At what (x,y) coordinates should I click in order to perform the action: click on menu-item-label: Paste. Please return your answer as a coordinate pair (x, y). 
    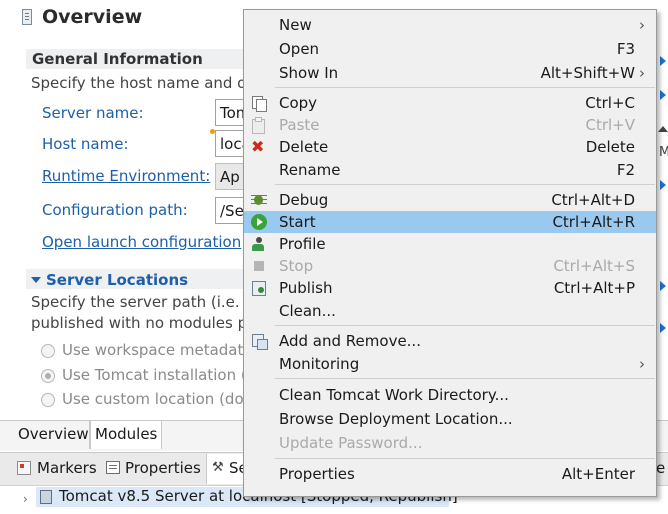
    Looking at the image, I should click on (299, 125).